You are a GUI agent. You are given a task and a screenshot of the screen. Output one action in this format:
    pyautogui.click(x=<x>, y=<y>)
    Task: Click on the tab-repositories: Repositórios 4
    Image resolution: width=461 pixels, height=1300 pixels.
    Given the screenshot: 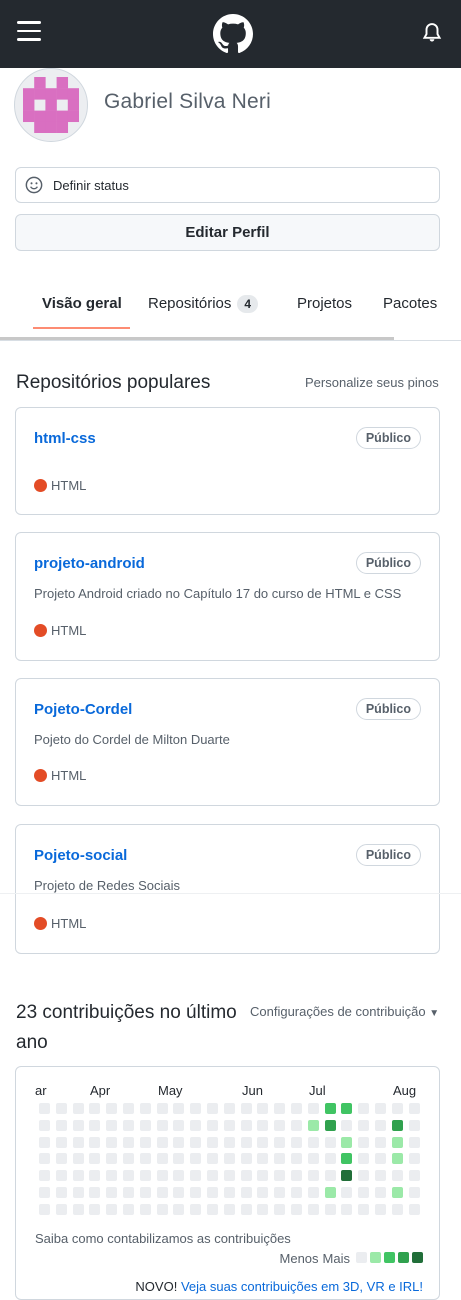 What is the action you would take?
    pyautogui.click(x=203, y=304)
    